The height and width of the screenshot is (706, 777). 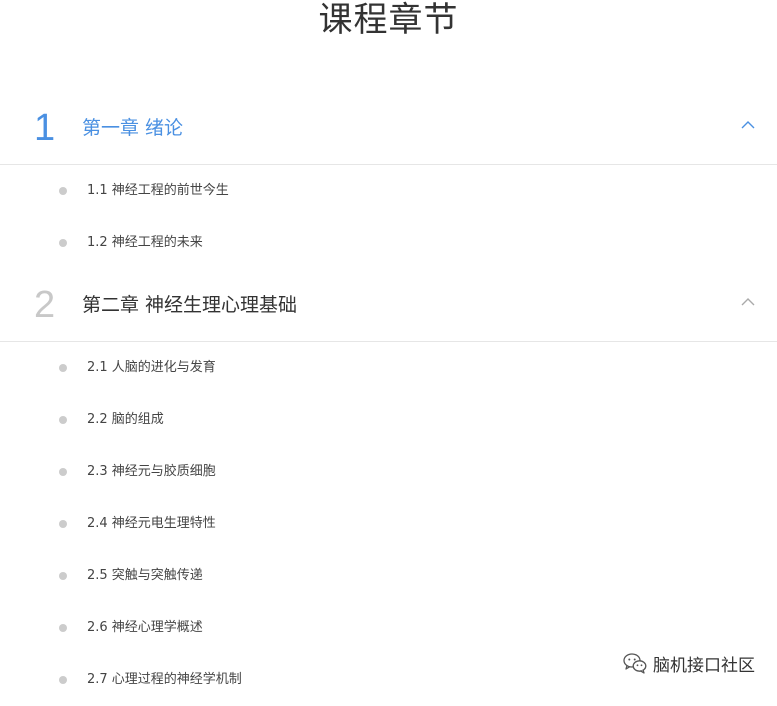 I want to click on lesson-label: 2.5 突触与突触传递, so click(x=145, y=575).